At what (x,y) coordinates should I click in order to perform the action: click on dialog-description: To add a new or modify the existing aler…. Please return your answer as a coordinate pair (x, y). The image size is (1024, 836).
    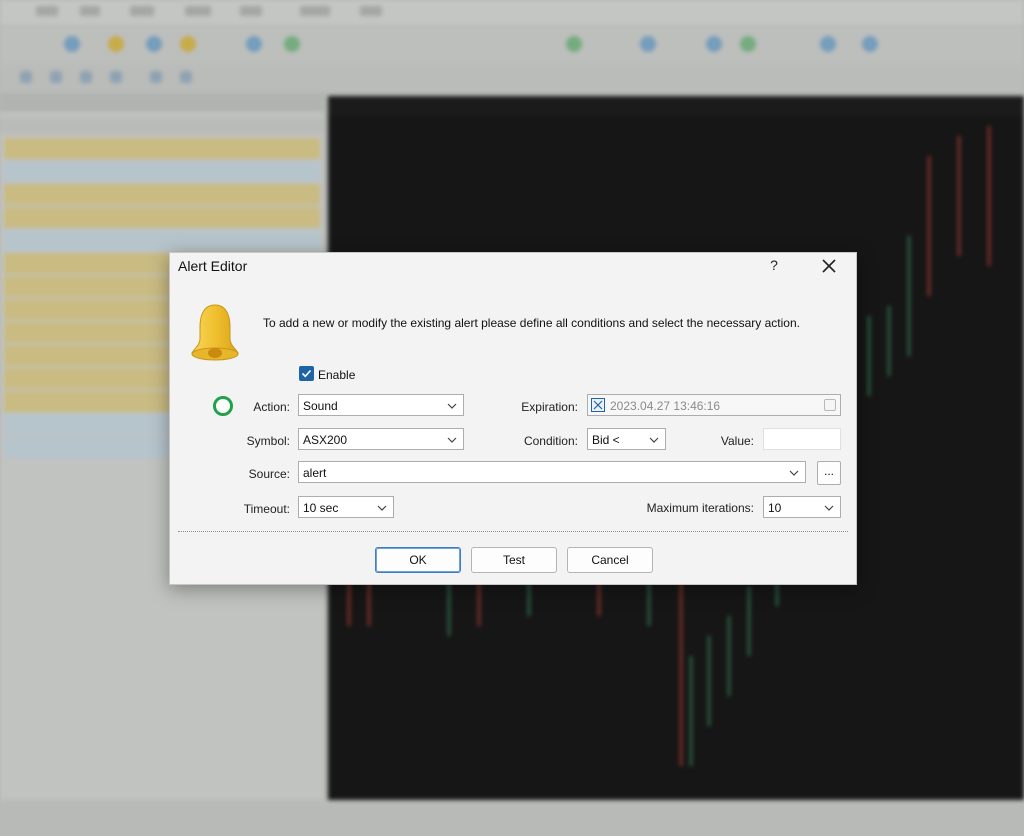
    Looking at the image, I should click on (531, 323).